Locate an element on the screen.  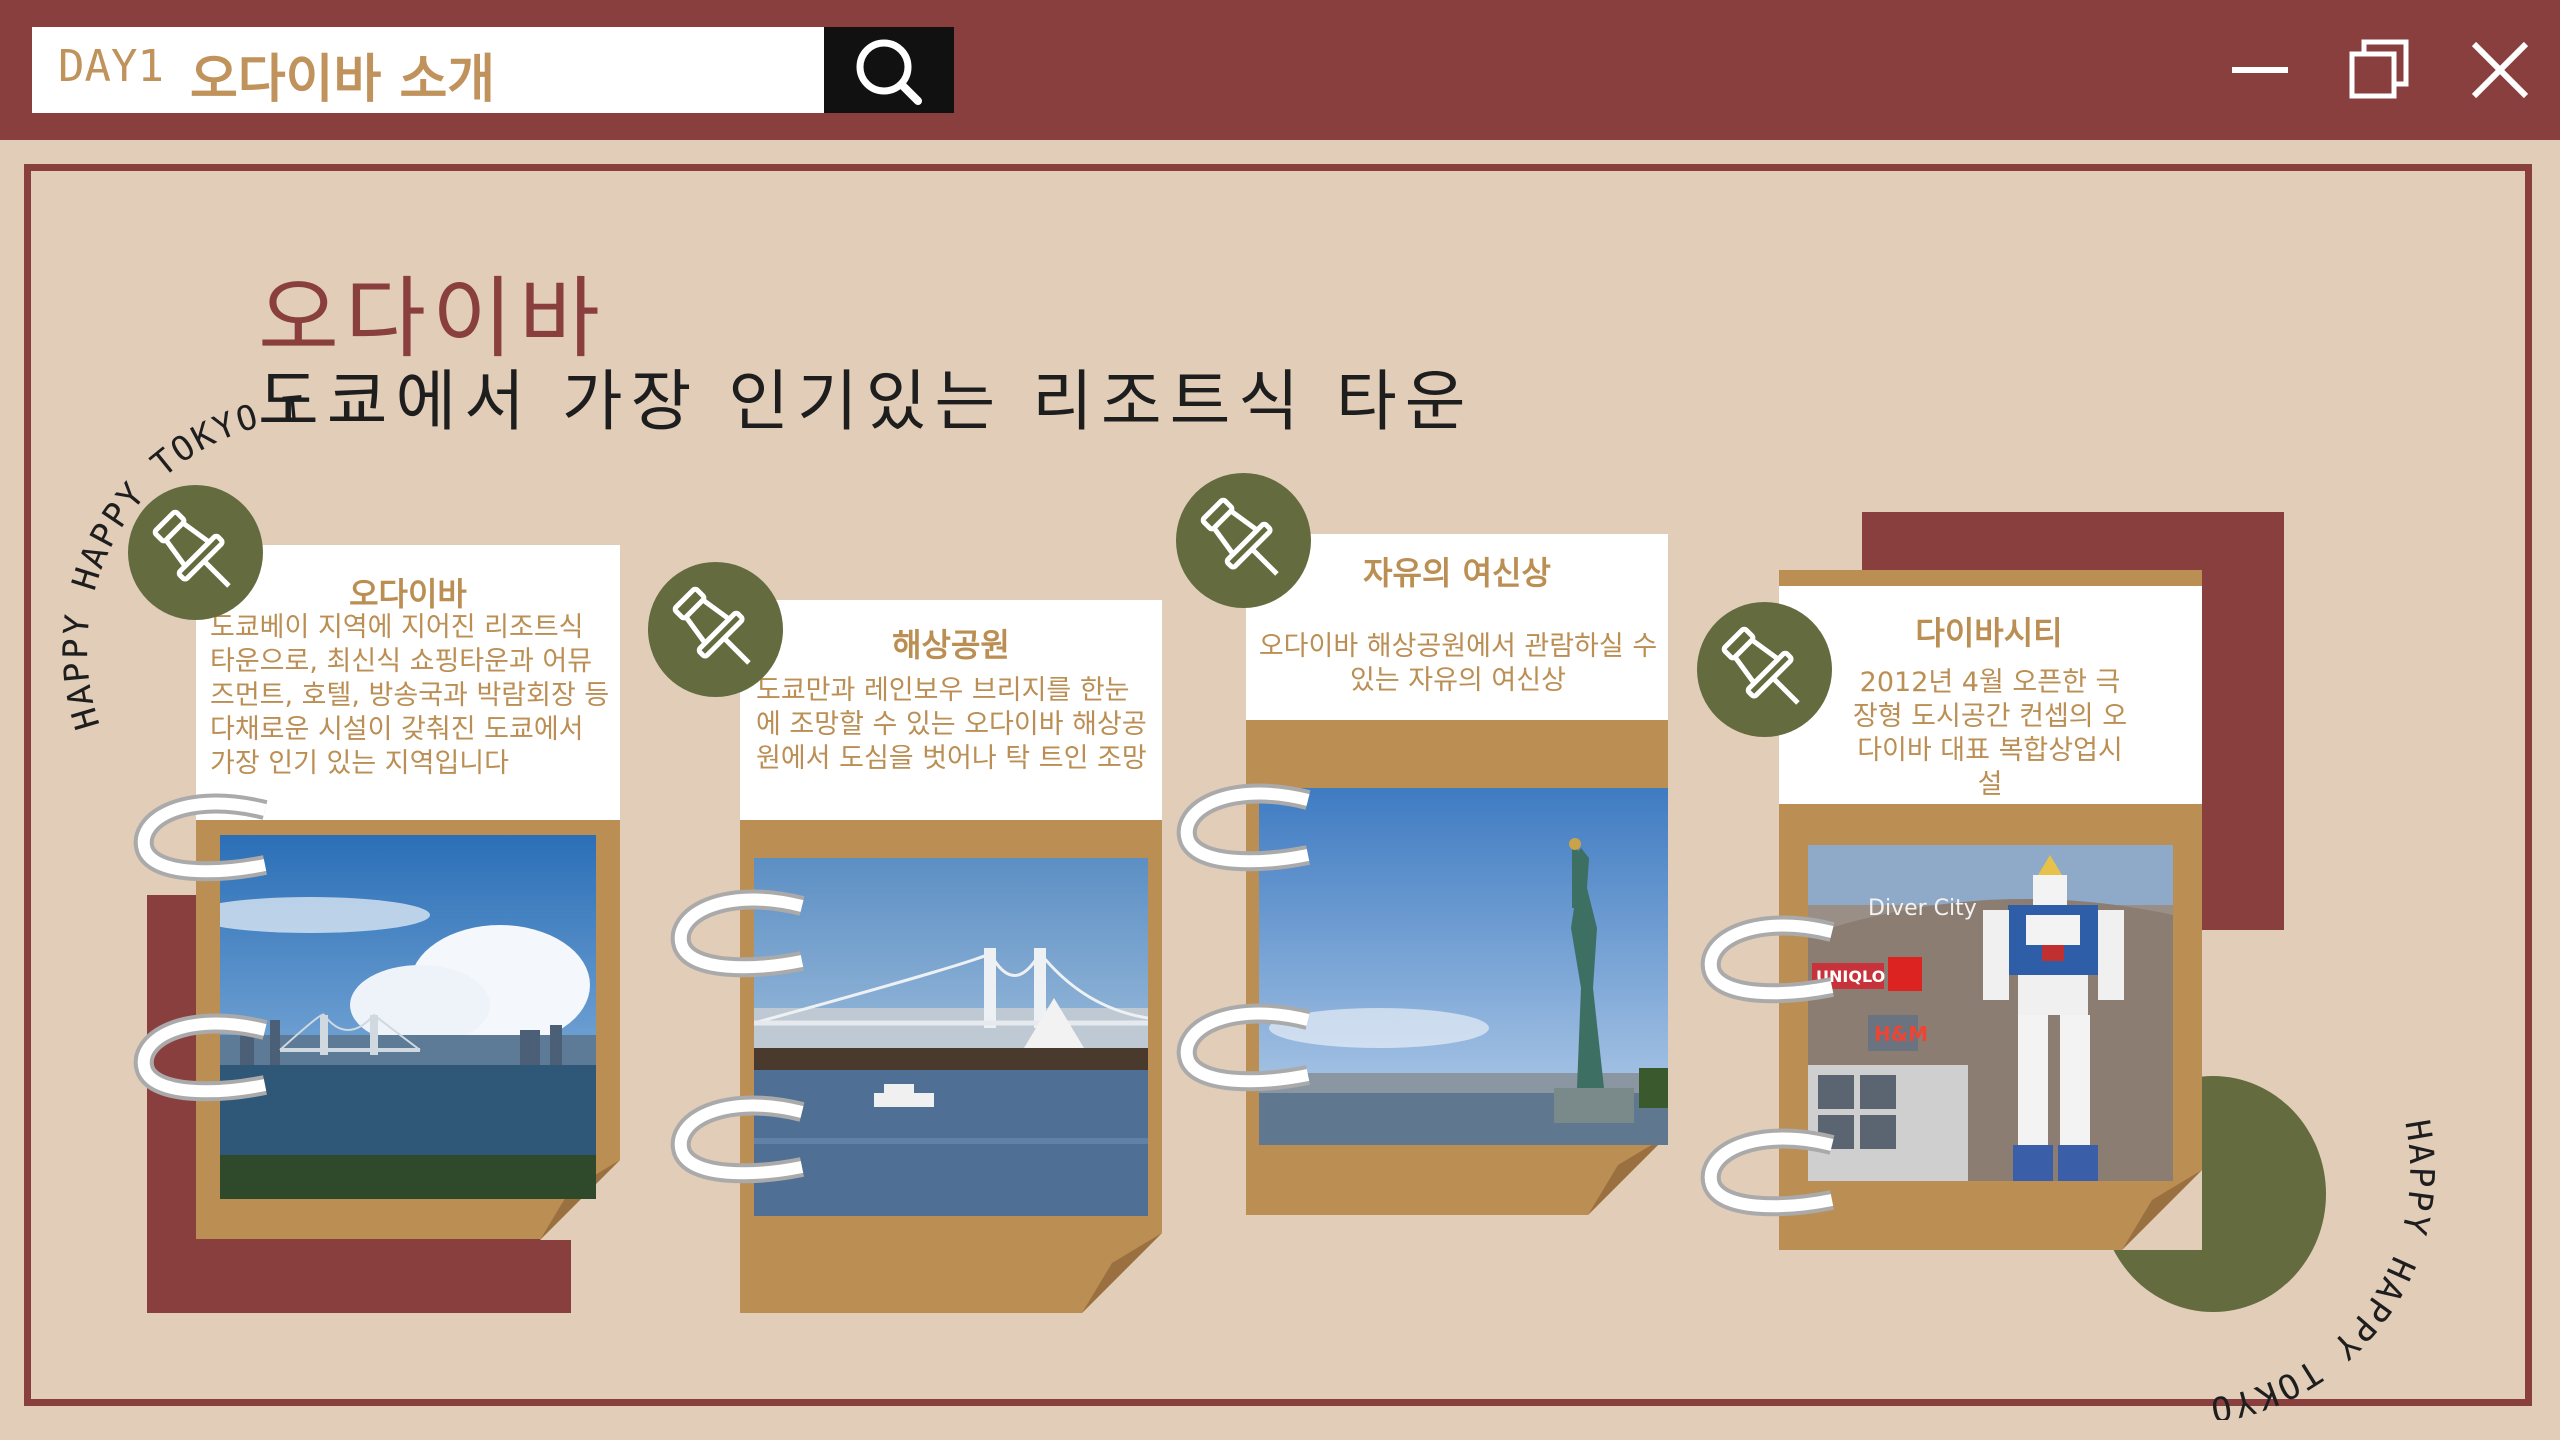
card-2-pin is located at coordinates (715, 629).